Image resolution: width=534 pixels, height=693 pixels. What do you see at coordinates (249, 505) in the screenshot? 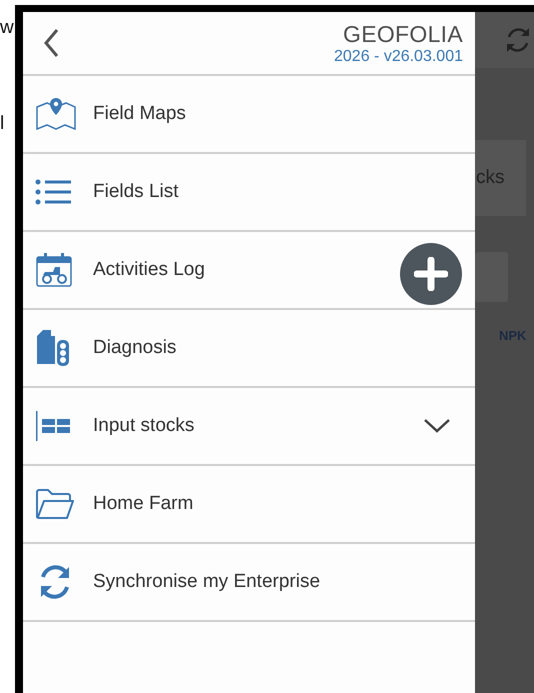
I see `menu-item: Home Farm` at bounding box center [249, 505].